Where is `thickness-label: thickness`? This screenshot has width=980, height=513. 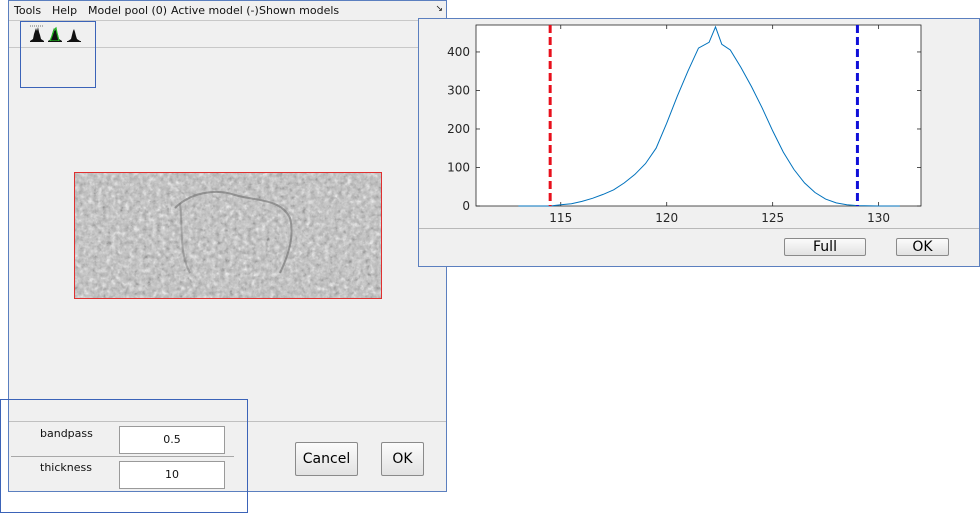 thickness-label: thickness is located at coordinates (66, 467).